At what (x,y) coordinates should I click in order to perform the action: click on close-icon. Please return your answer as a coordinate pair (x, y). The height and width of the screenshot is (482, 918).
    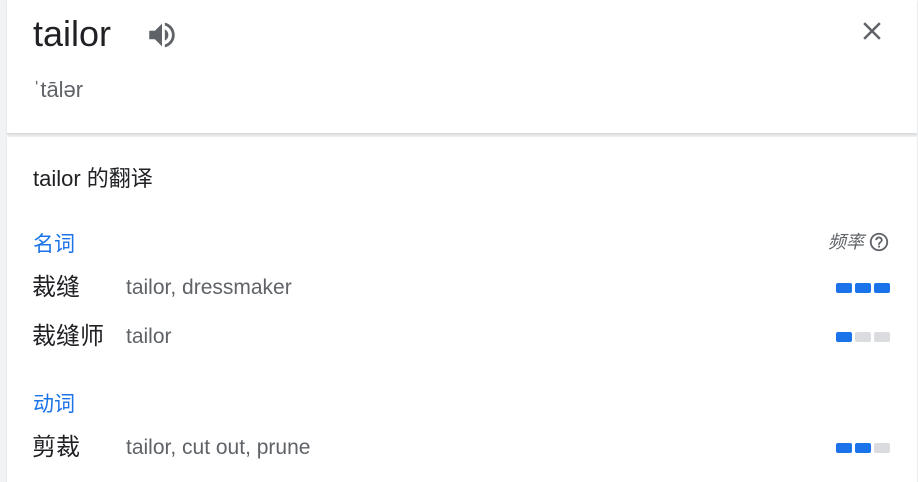
    Looking at the image, I should click on (872, 31).